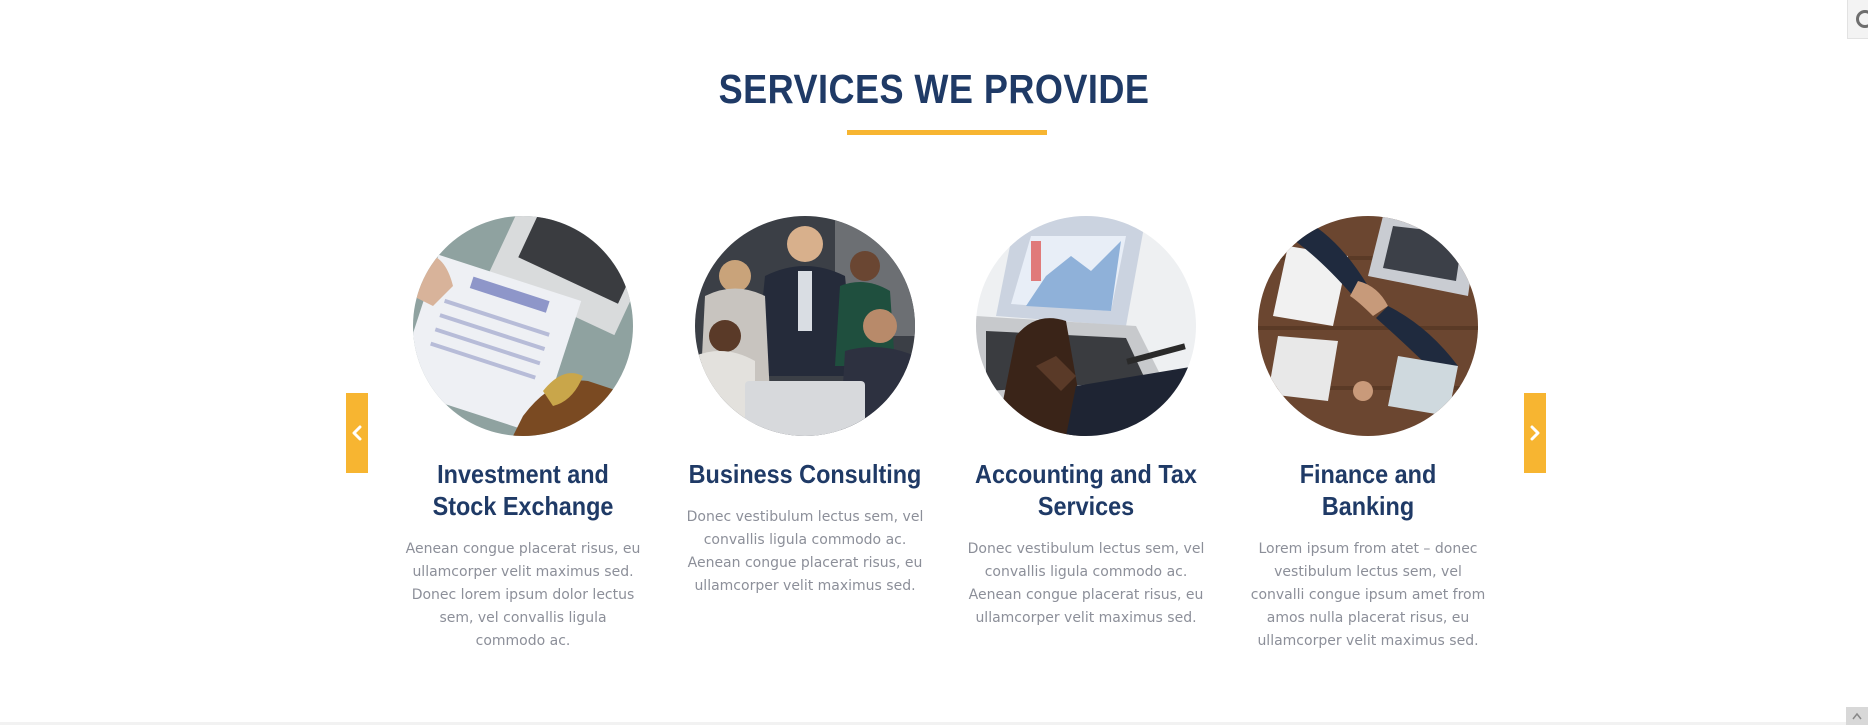 The height and width of the screenshot is (725, 1868). I want to click on carousel-prev-button, so click(357, 433).